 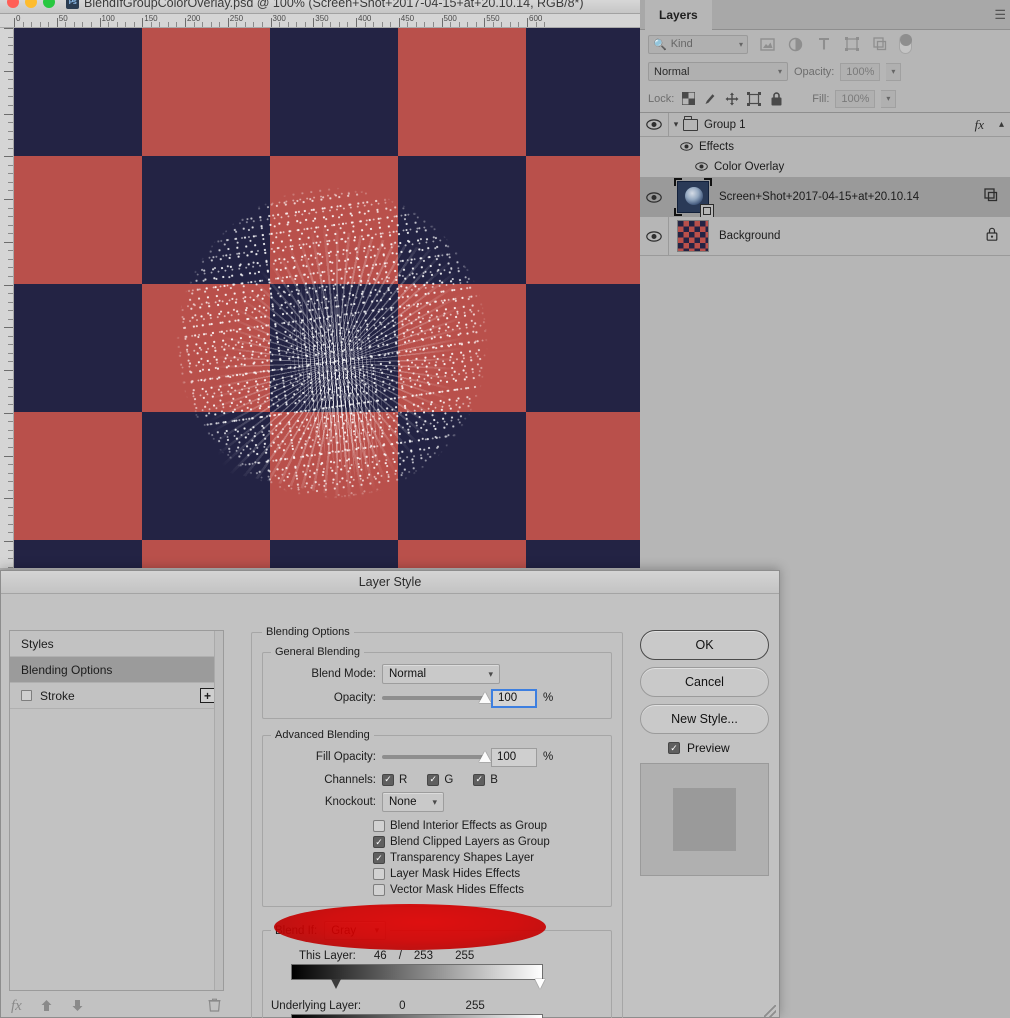 I want to click on channel-b: B, so click(x=485, y=779).